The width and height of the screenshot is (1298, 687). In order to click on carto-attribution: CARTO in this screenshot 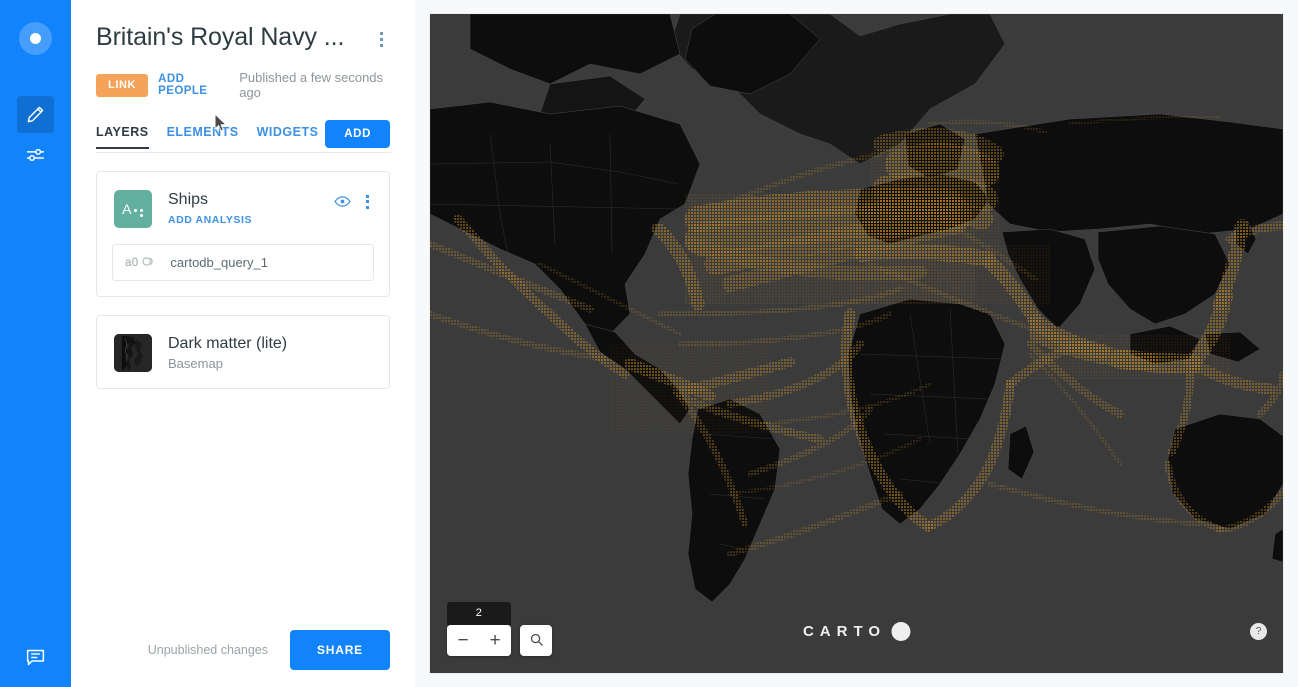, I will do `click(856, 631)`.